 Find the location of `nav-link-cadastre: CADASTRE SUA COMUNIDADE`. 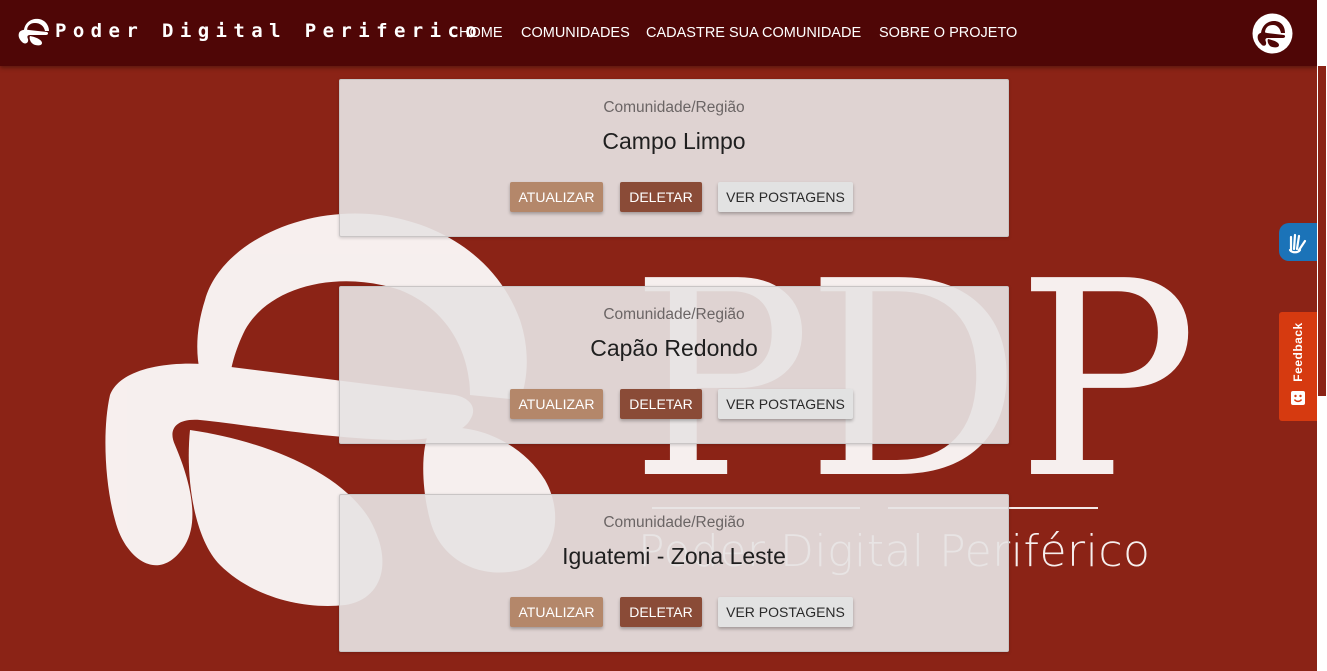

nav-link-cadastre: CADASTRE SUA COMUNIDADE is located at coordinates (753, 33).